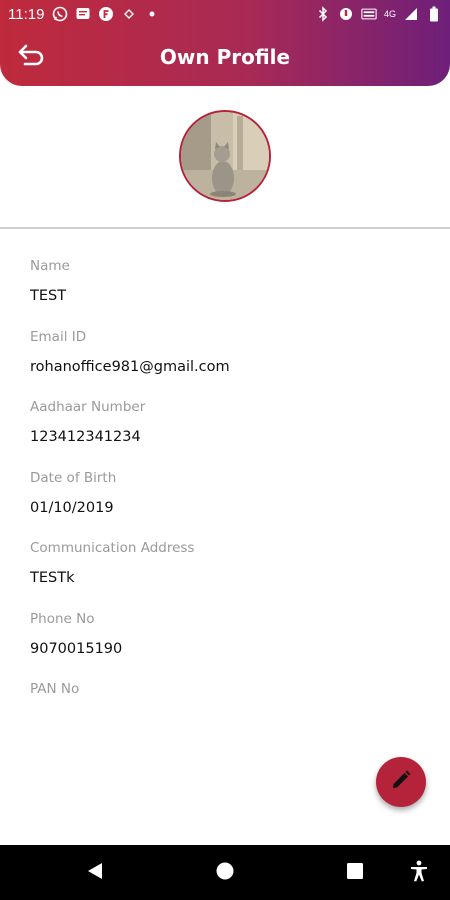  I want to click on page-title: Own Profile, so click(225, 57).